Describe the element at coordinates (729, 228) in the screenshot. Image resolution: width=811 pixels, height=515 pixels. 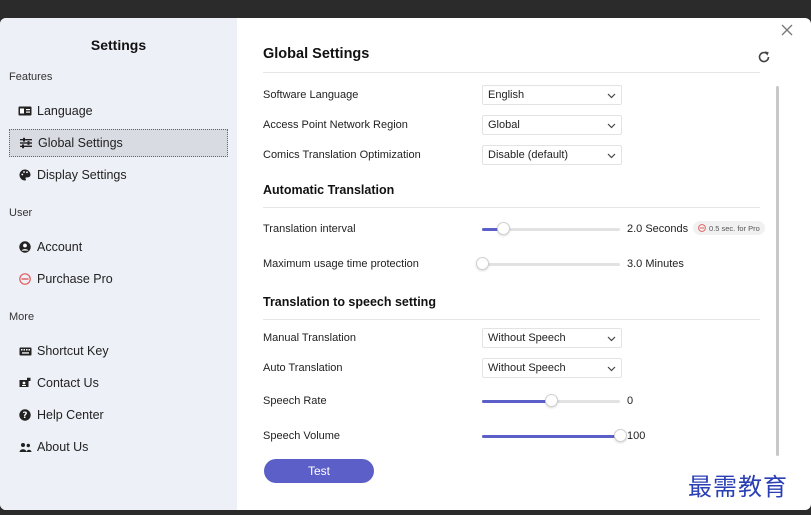
I see `pro-badge: 0.5 sec. for Pro` at that location.